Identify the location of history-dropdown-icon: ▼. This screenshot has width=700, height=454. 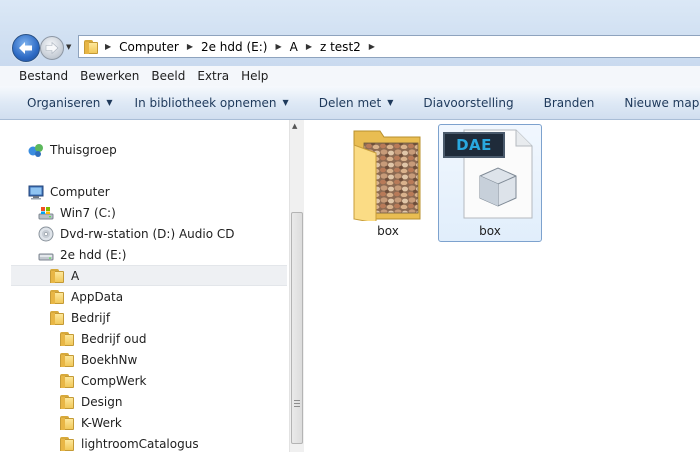
(68, 47).